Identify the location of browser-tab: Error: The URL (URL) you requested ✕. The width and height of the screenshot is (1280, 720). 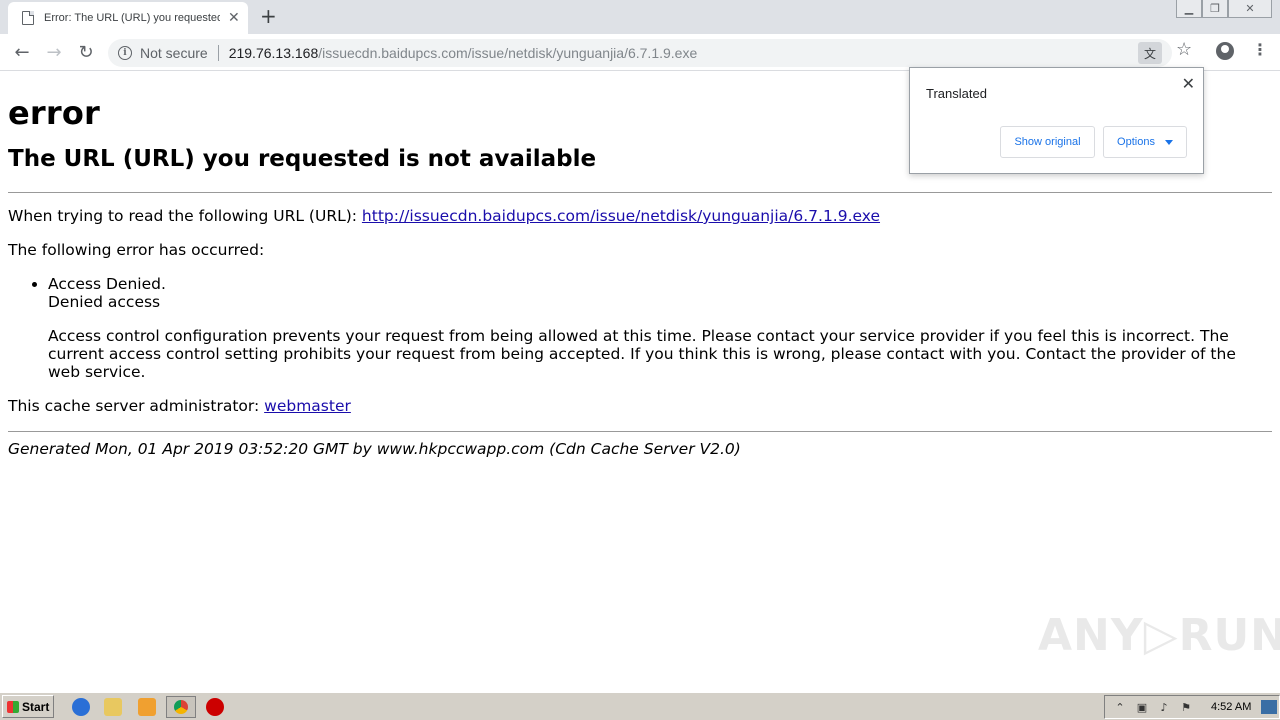
(128, 18).